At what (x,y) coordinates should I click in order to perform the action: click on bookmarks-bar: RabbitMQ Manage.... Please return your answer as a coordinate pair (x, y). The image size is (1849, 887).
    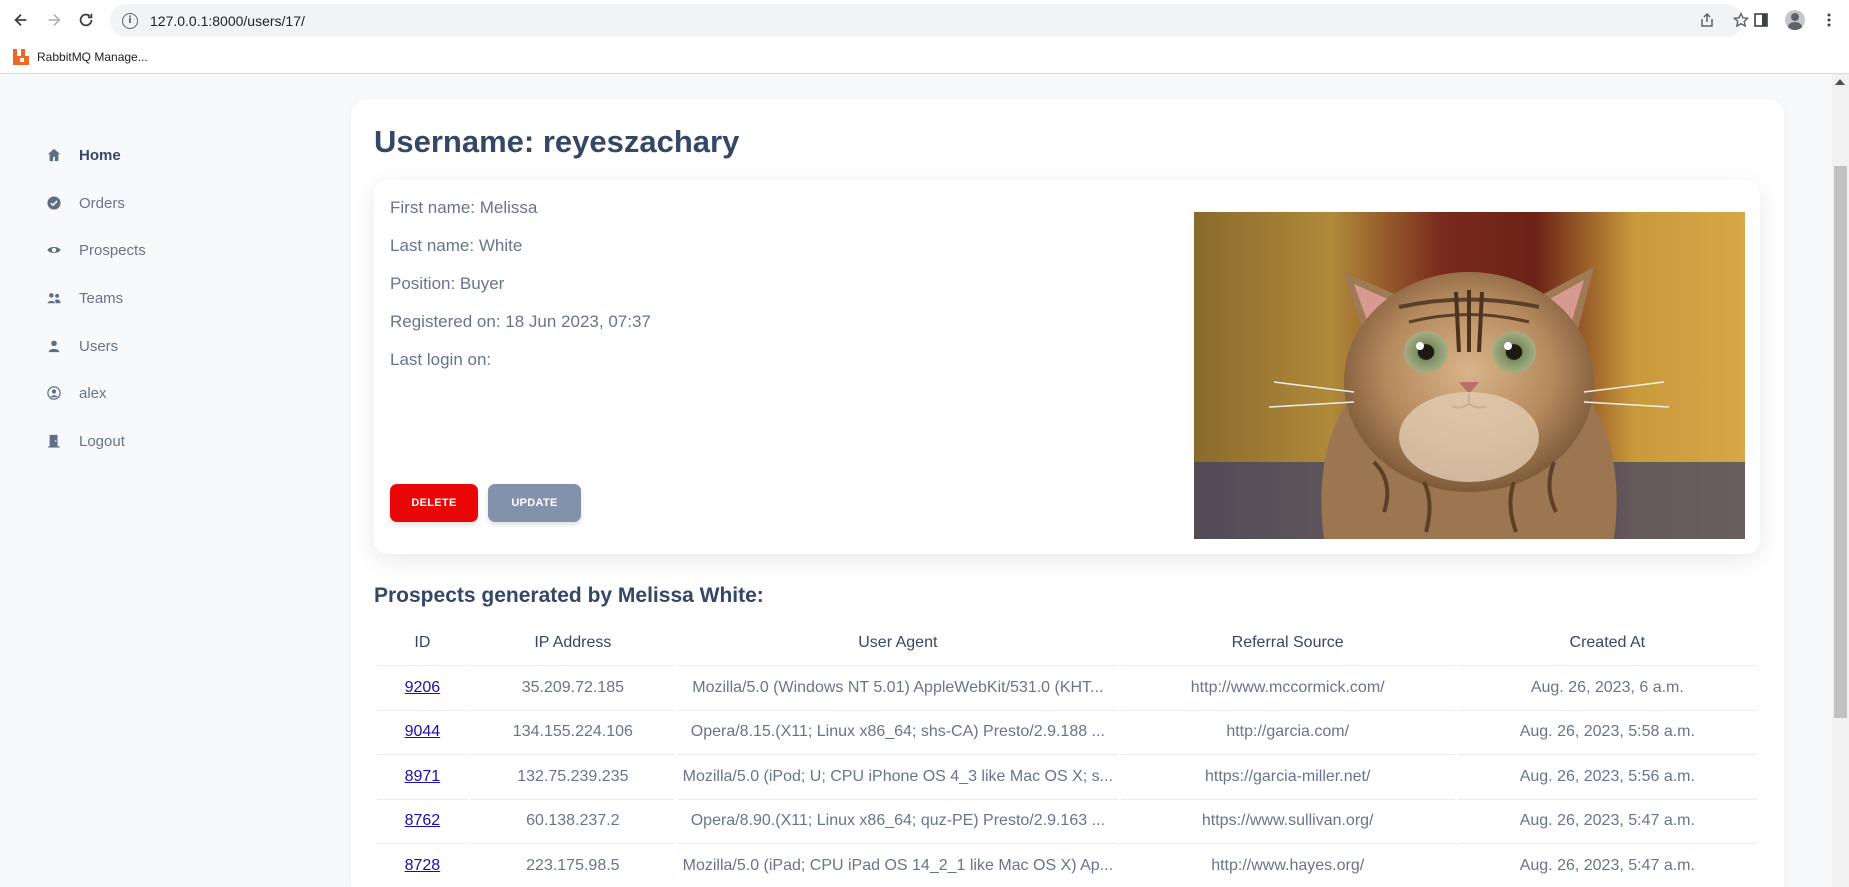
    Looking at the image, I should click on (924, 57).